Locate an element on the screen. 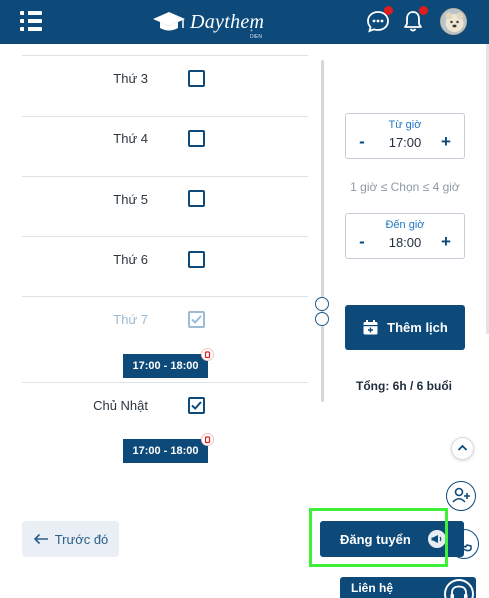 This screenshot has width=489, height=598. chevron-up-icon is located at coordinates (462, 447).